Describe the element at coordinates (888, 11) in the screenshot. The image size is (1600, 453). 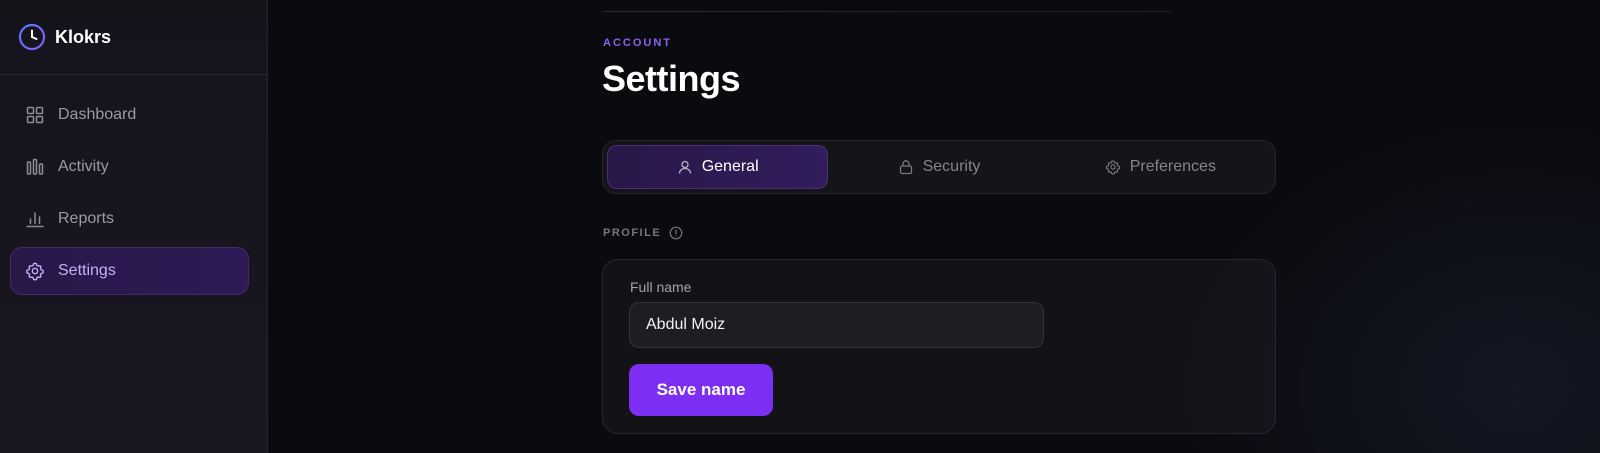
I see `top-divider` at that location.